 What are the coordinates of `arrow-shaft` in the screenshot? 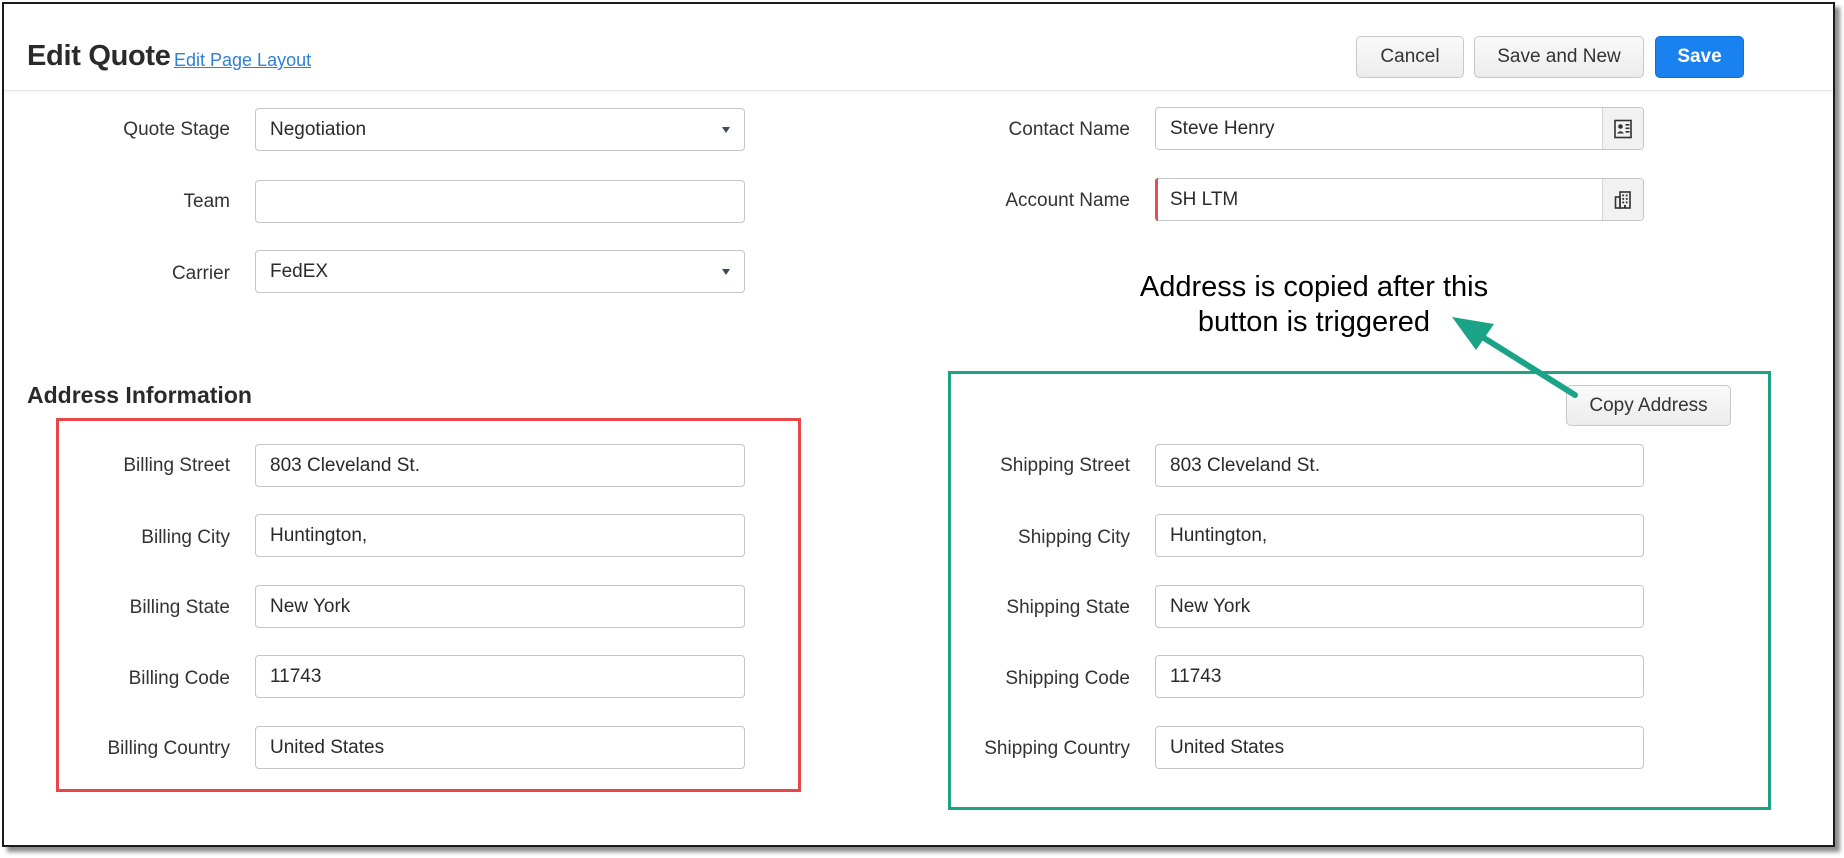 It's located at (1525, 364).